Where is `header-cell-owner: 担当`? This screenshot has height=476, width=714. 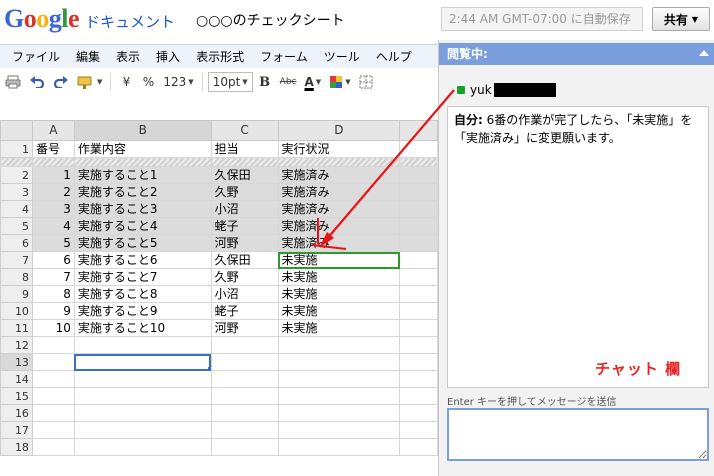 header-cell-owner: 担当 is located at coordinates (244, 149).